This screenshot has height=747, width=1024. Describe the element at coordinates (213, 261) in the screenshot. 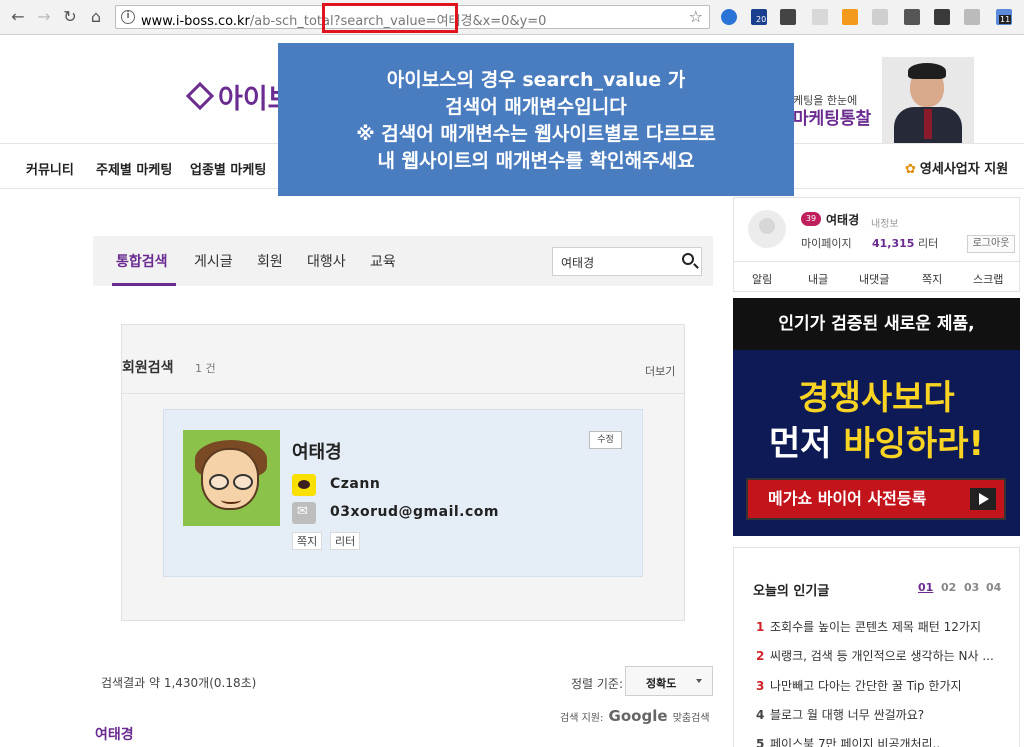

I see `tab-posts: 게시글` at that location.